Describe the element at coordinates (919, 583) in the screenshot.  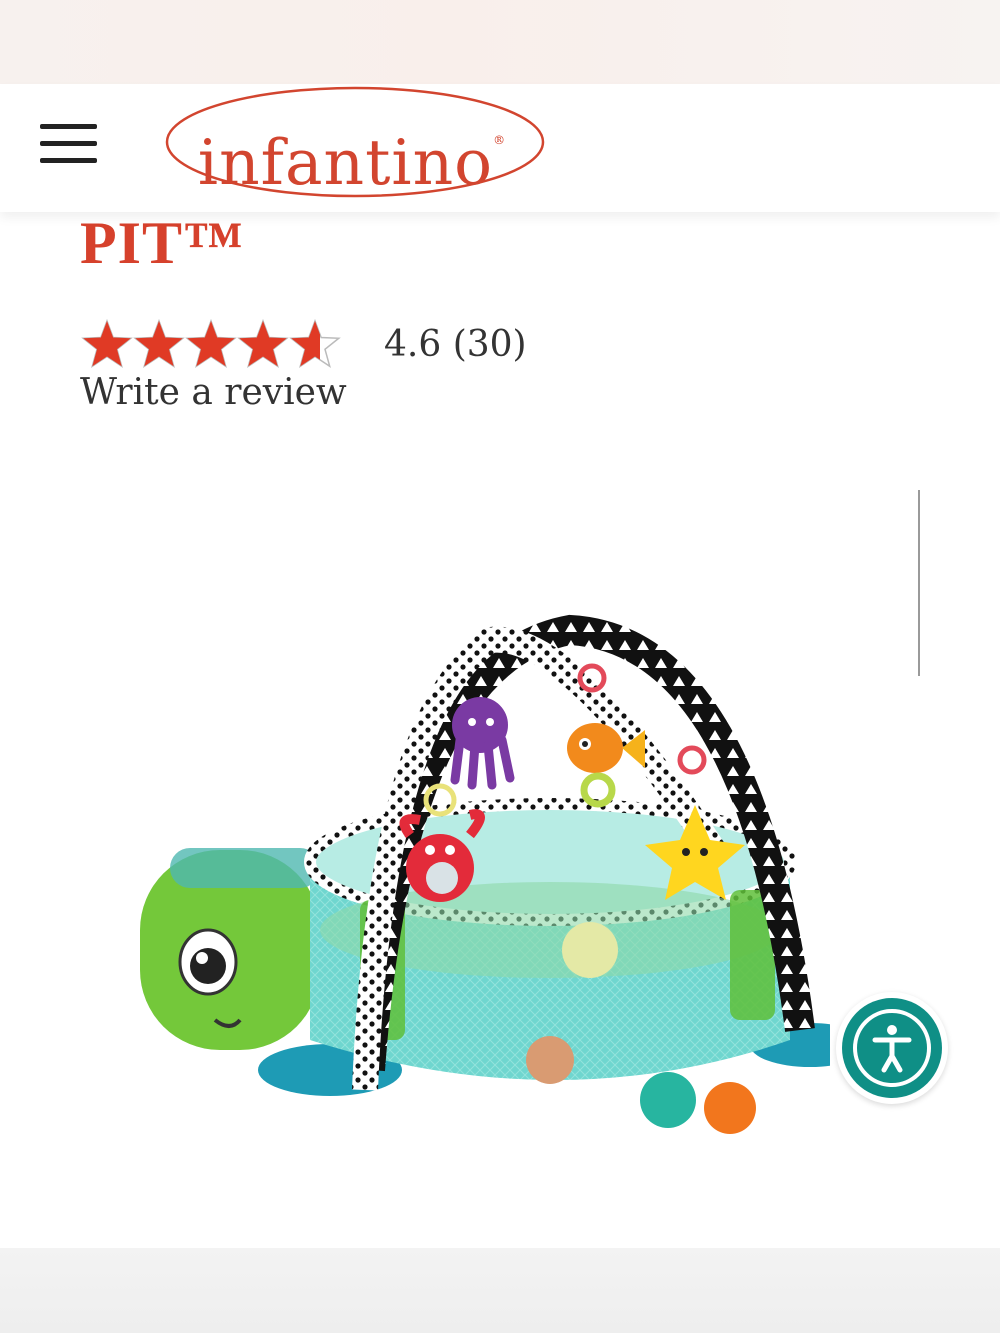
I see `carousel-divider` at that location.